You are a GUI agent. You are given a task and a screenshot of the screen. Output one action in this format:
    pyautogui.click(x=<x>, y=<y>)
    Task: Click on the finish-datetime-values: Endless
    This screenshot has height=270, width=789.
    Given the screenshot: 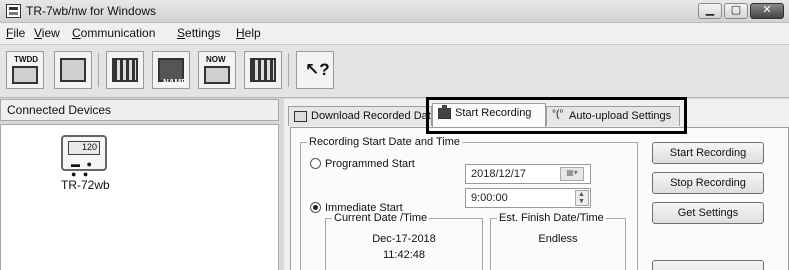 What is the action you would take?
    pyautogui.click(x=558, y=243)
    